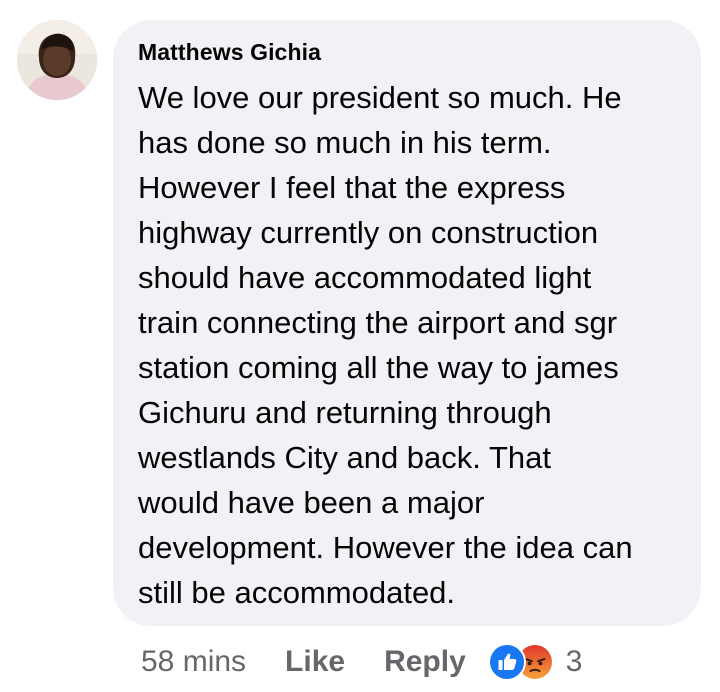  What do you see at coordinates (536, 662) in the screenshot?
I see `reactions-summary: 3` at bounding box center [536, 662].